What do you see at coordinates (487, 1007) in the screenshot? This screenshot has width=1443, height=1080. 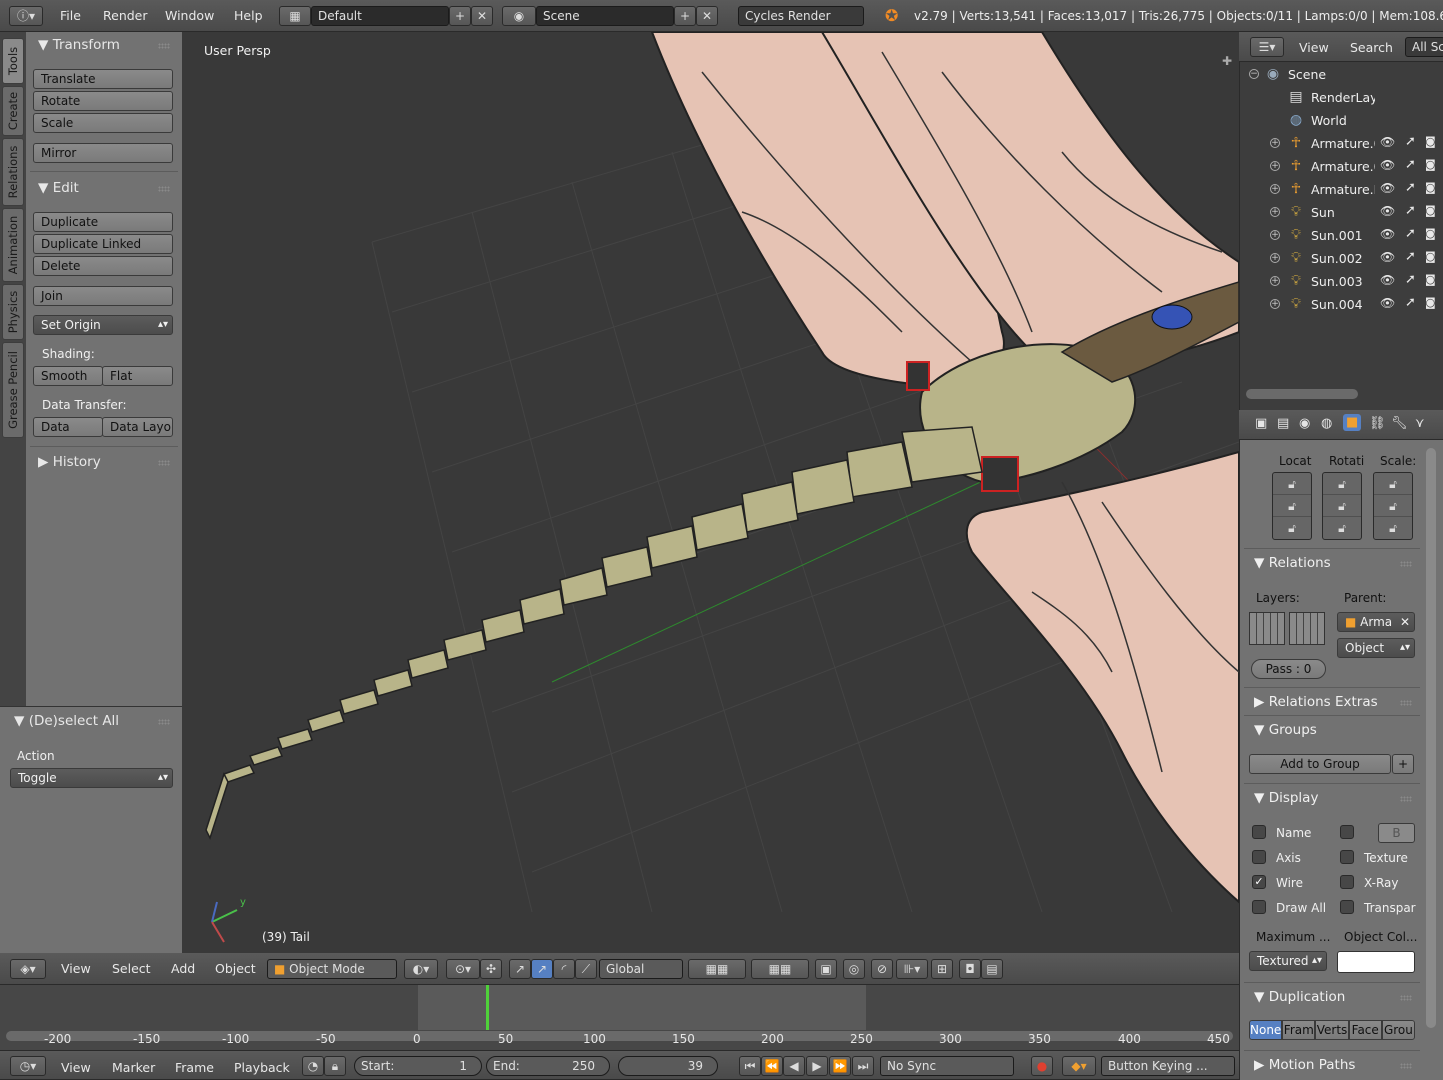 I see `current-frame-line` at bounding box center [487, 1007].